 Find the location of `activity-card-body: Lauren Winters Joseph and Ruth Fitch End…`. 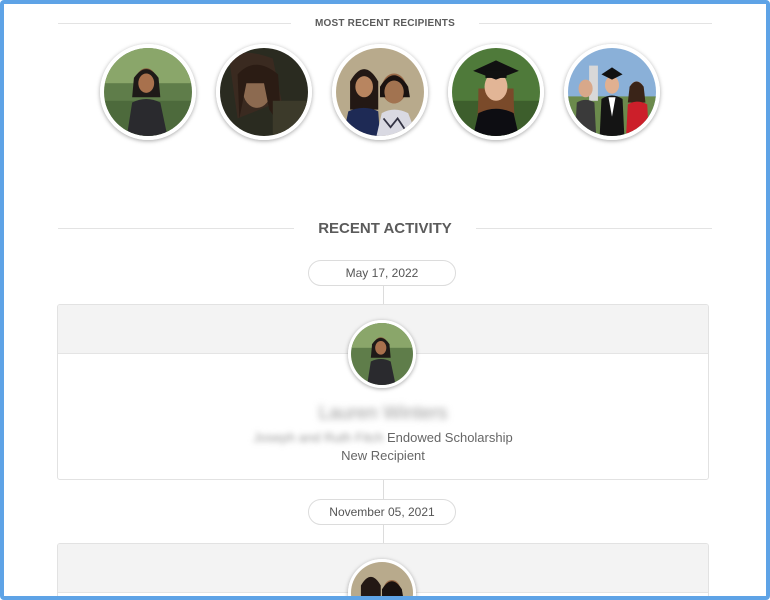

activity-card-body: Lauren Winters Joseph and Ruth Fitch End… is located at coordinates (383, 433).